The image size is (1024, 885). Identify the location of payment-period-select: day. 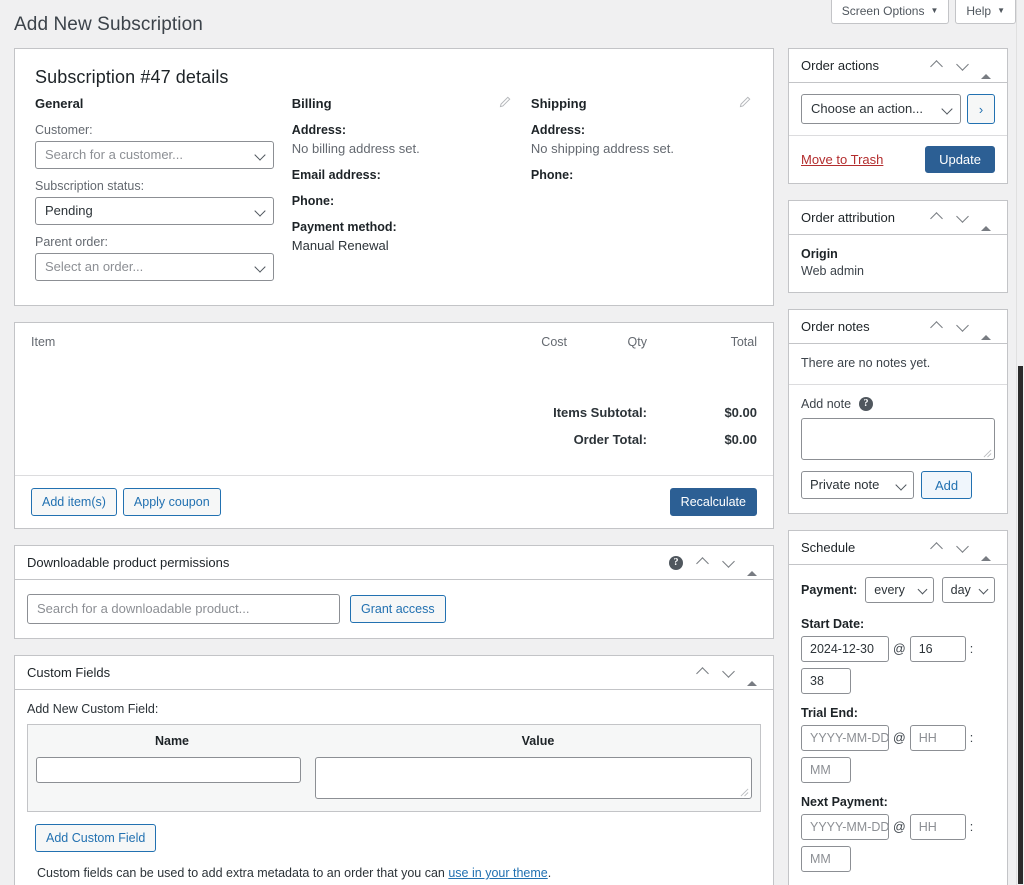
(968, 590).